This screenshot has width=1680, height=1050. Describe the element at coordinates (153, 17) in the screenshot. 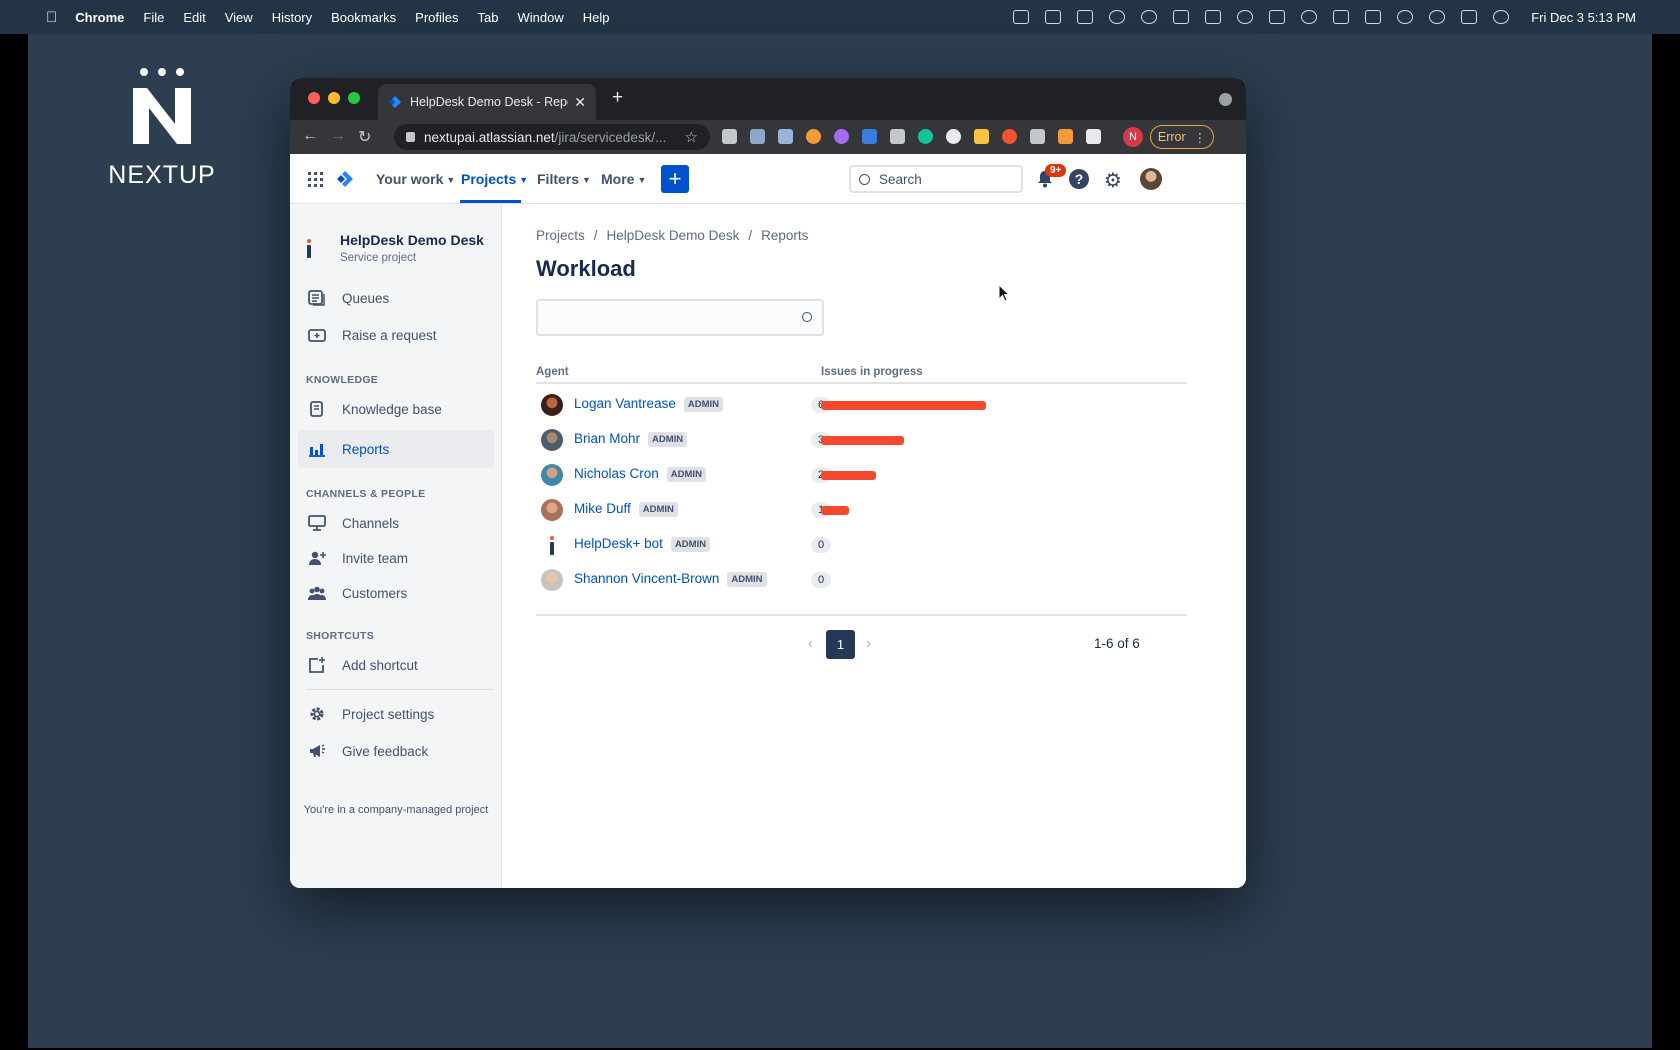

I see `menu-file: File` at that location.